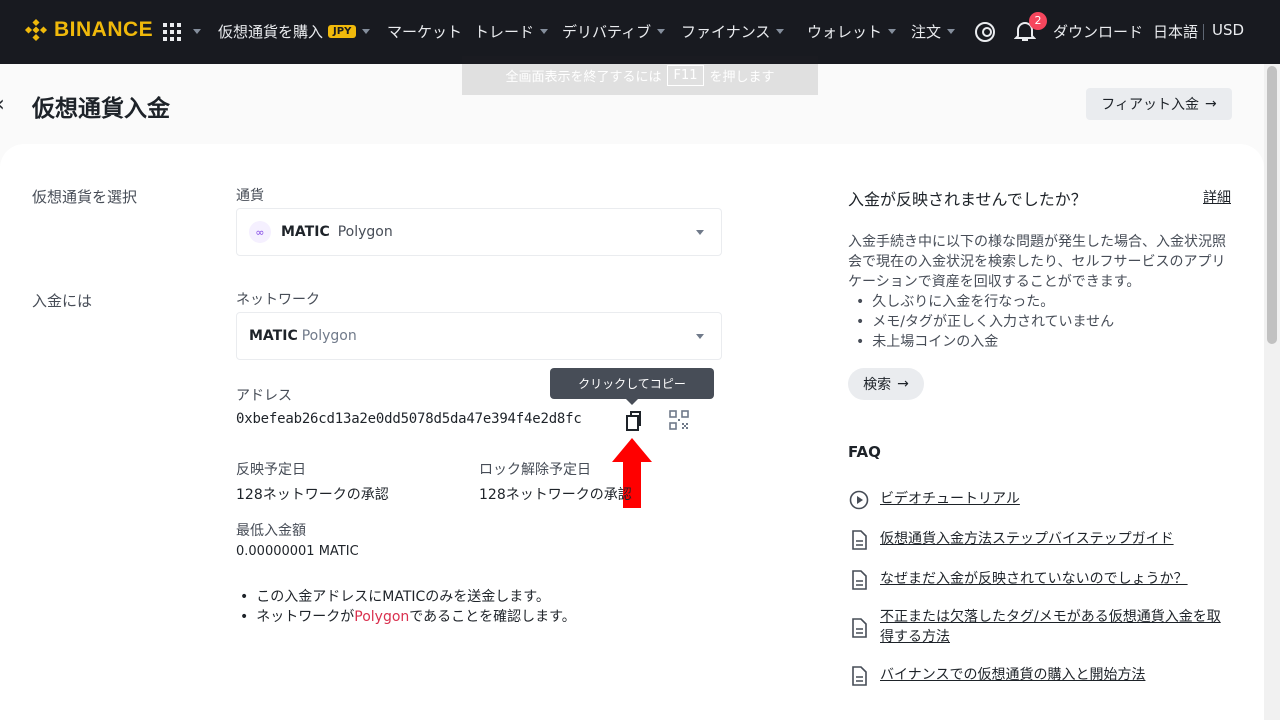  I want to click on scrollbar-thumb, so click(1272, 205).